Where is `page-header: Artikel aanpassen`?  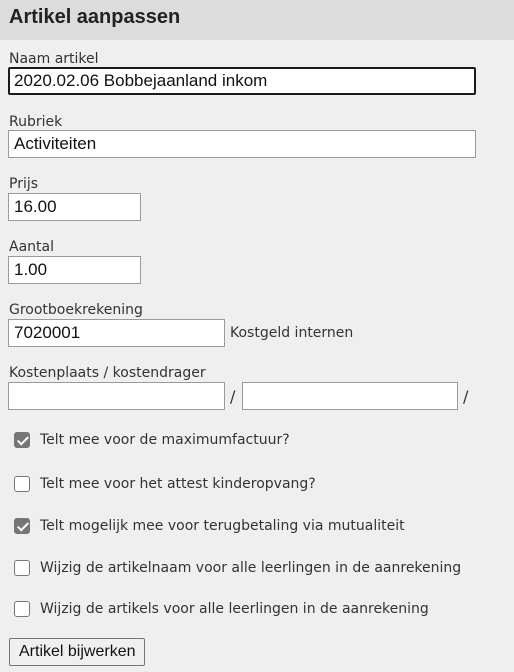 page-header: Artikel aanpassen is located at coordinates (257, 20).